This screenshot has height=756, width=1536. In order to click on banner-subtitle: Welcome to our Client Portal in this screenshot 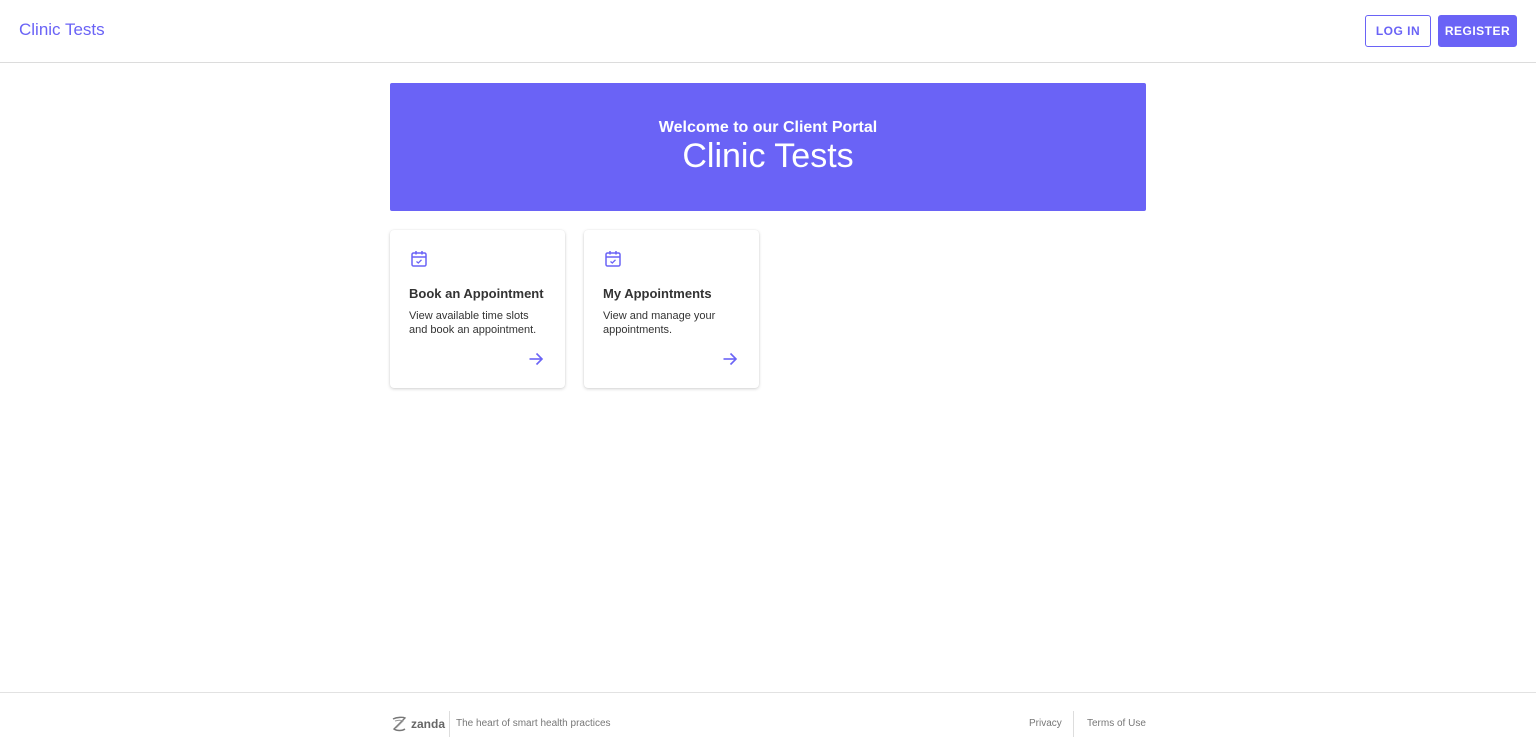, I will do `click(768, 127)`.